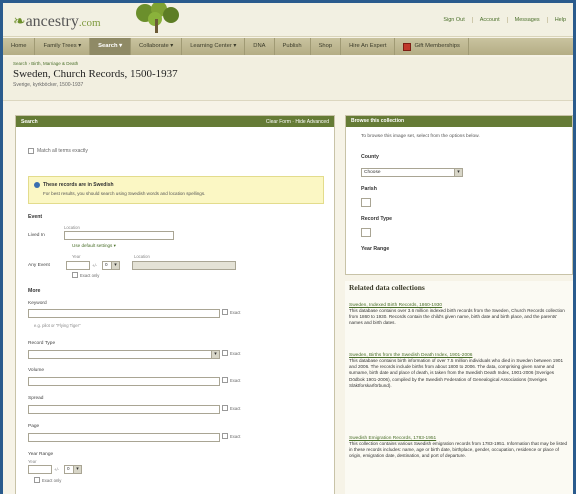 The width and height of the screenshot is (576, 494). Describe the element at coordinates (78, 185) in the screenshot. I see `notice-title: These records are in Swedish` at that location.